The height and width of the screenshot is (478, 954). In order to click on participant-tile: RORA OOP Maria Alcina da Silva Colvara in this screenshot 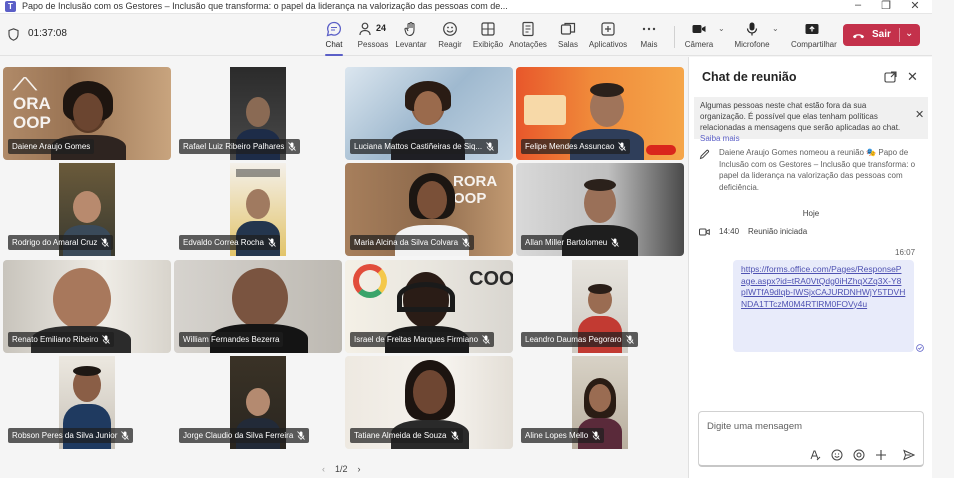, I will do `click(429, 209)`.